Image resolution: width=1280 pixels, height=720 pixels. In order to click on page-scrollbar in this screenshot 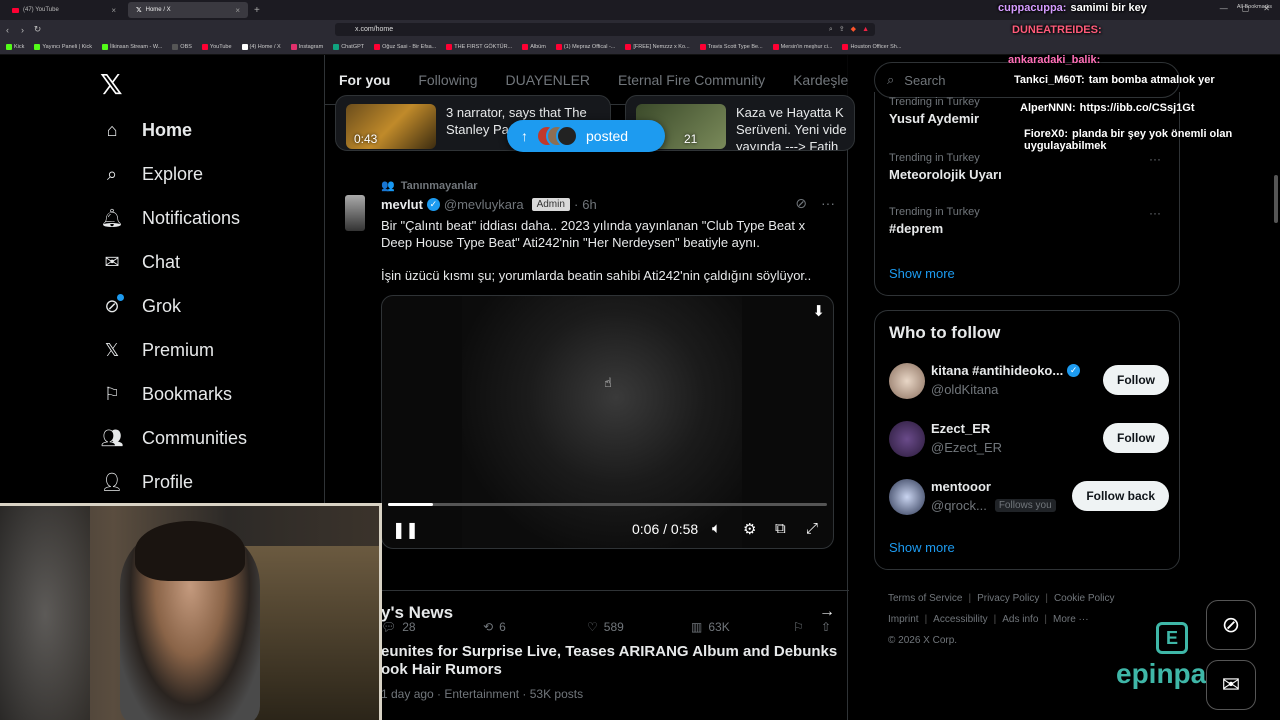, I will do `click(1276, 199)`.